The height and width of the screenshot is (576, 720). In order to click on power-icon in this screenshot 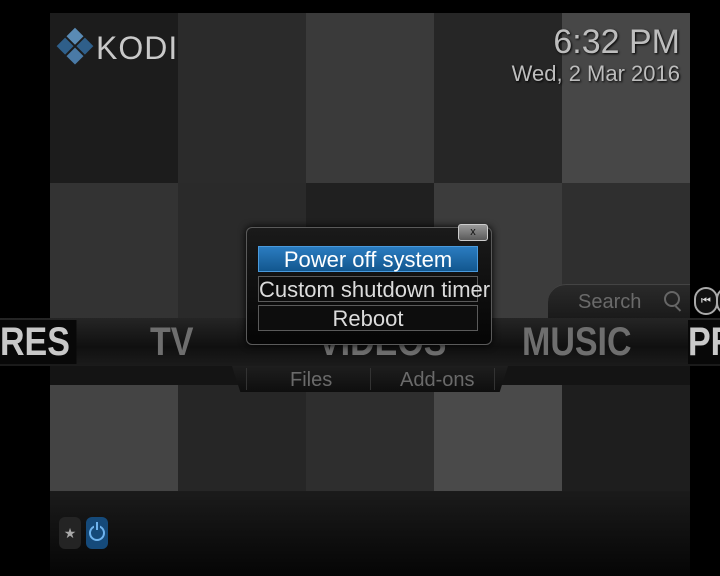, I will do `click(97, 531)`.